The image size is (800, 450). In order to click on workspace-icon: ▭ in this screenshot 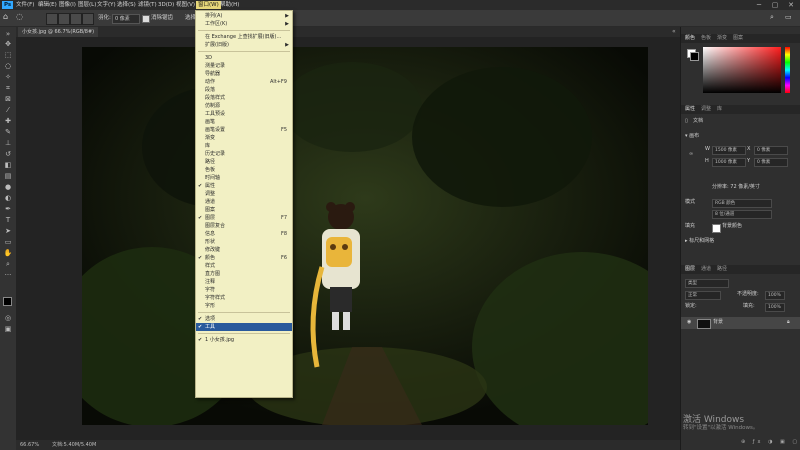, I will do `click(788, 17)`.